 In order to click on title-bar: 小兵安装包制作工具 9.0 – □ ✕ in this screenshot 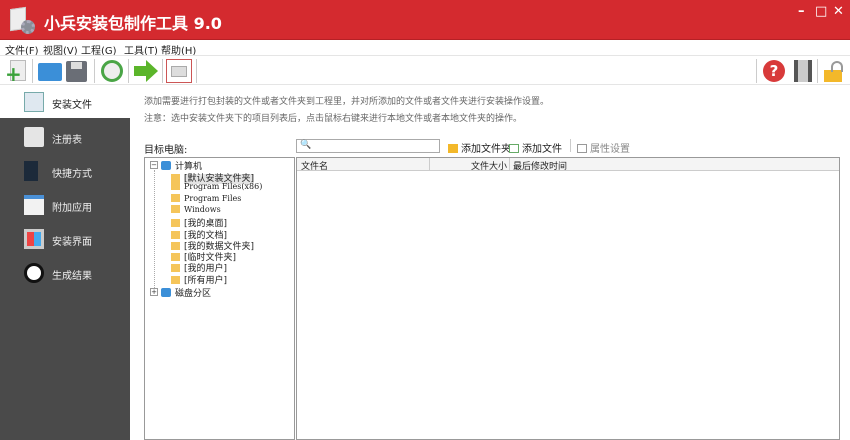, I will do `click(425, 20)`.